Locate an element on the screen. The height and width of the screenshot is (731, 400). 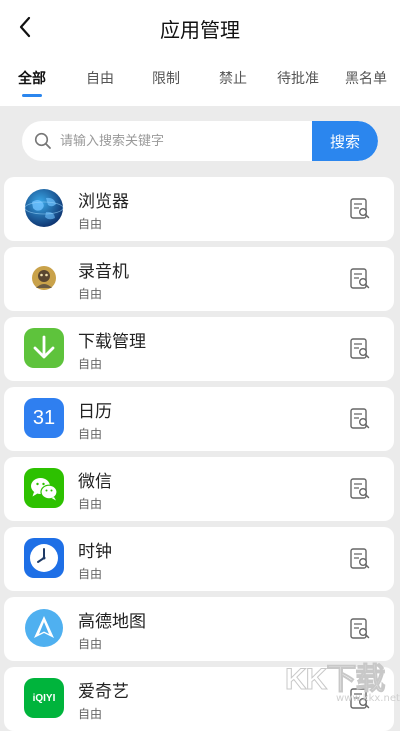
app-card-clock: 时钟 自由 is located at coordinates (199, 559).